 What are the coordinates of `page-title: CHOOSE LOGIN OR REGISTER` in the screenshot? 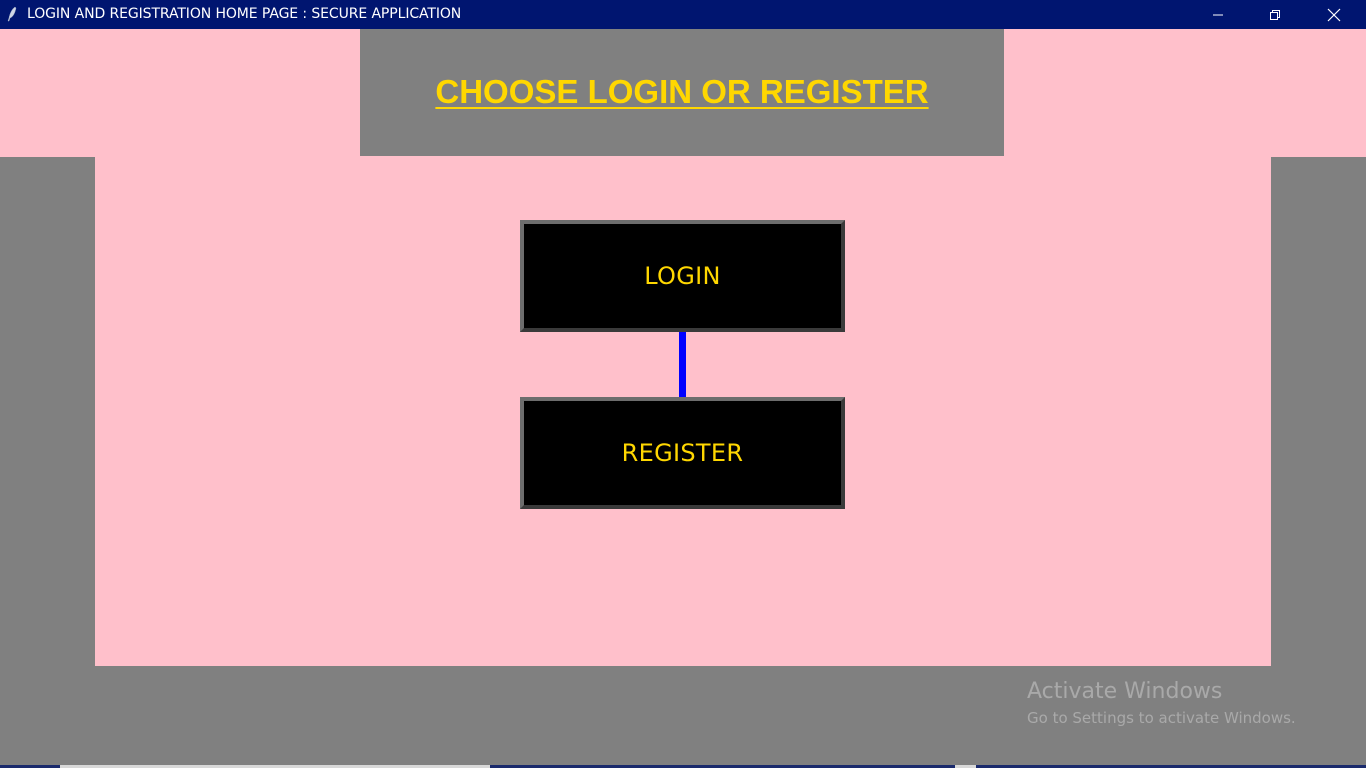 It's located at (682, 91).